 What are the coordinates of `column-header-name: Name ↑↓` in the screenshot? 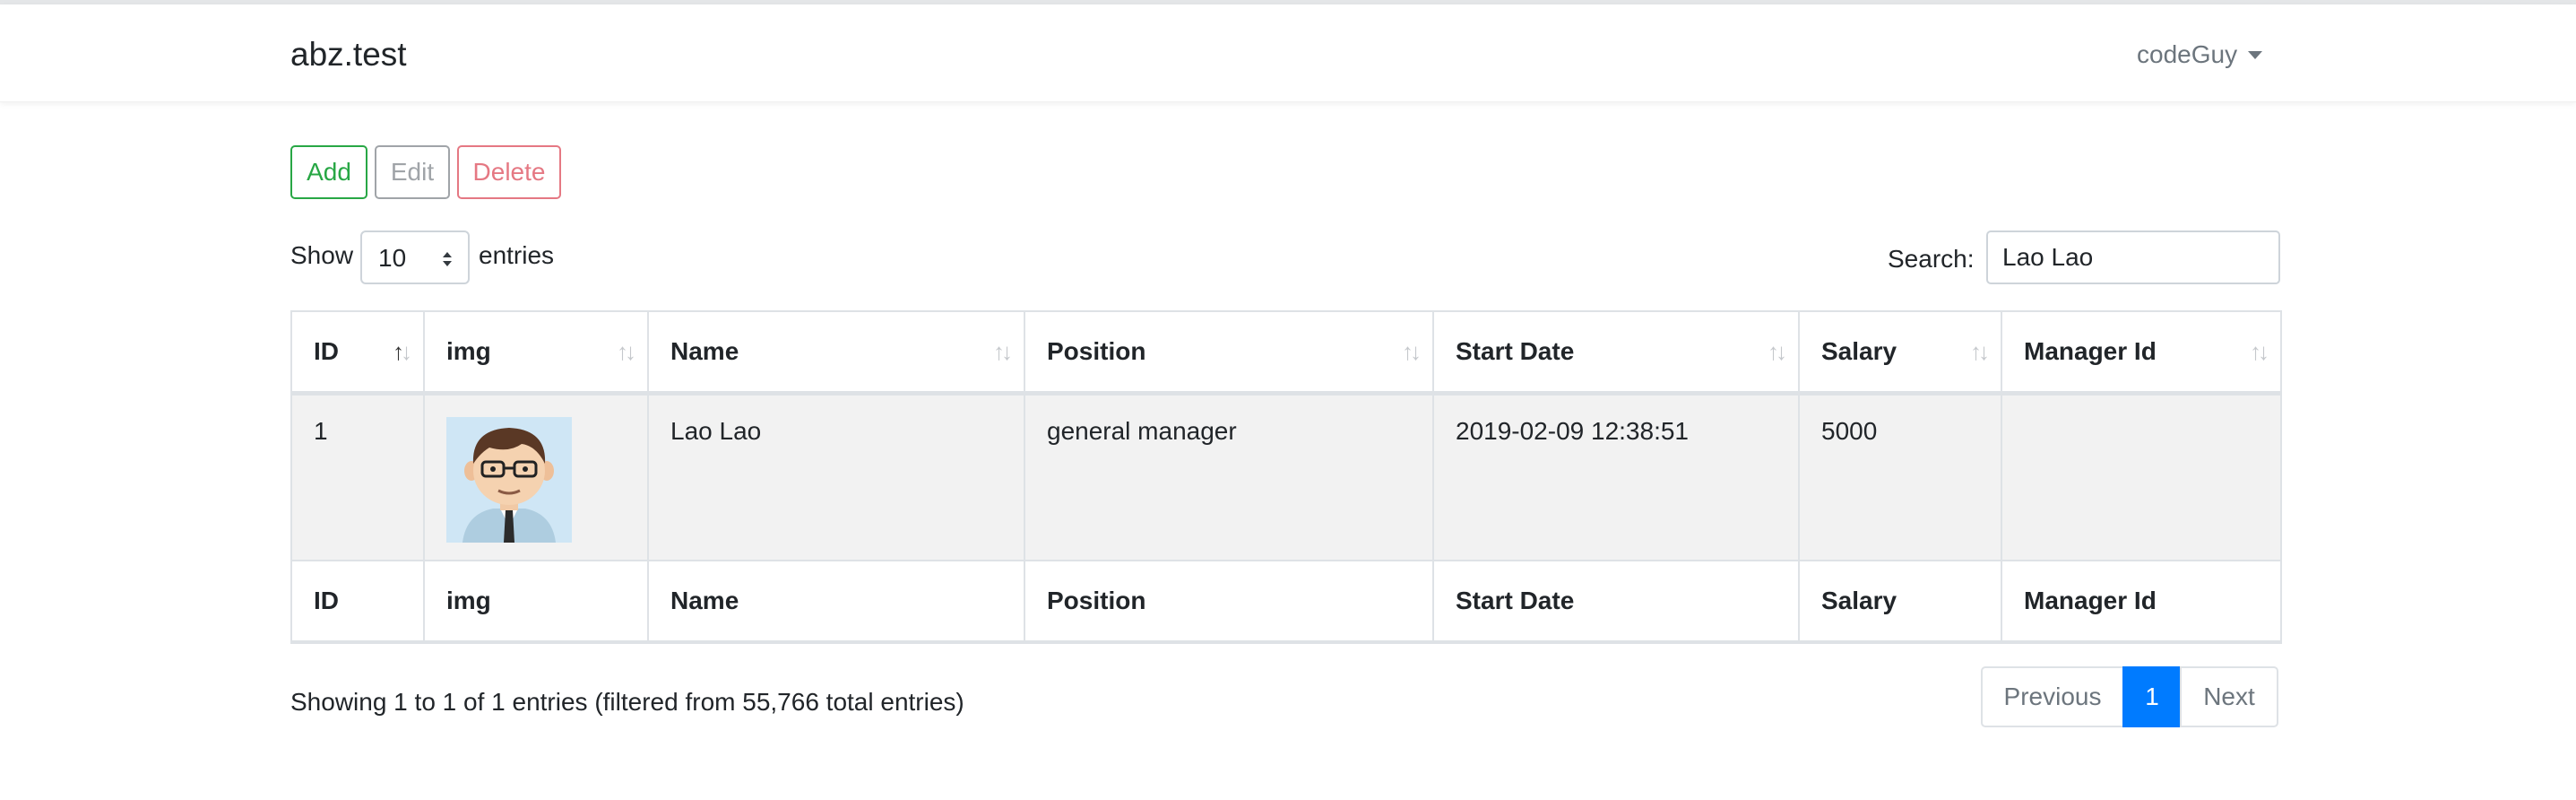 It's located at (836, 353).